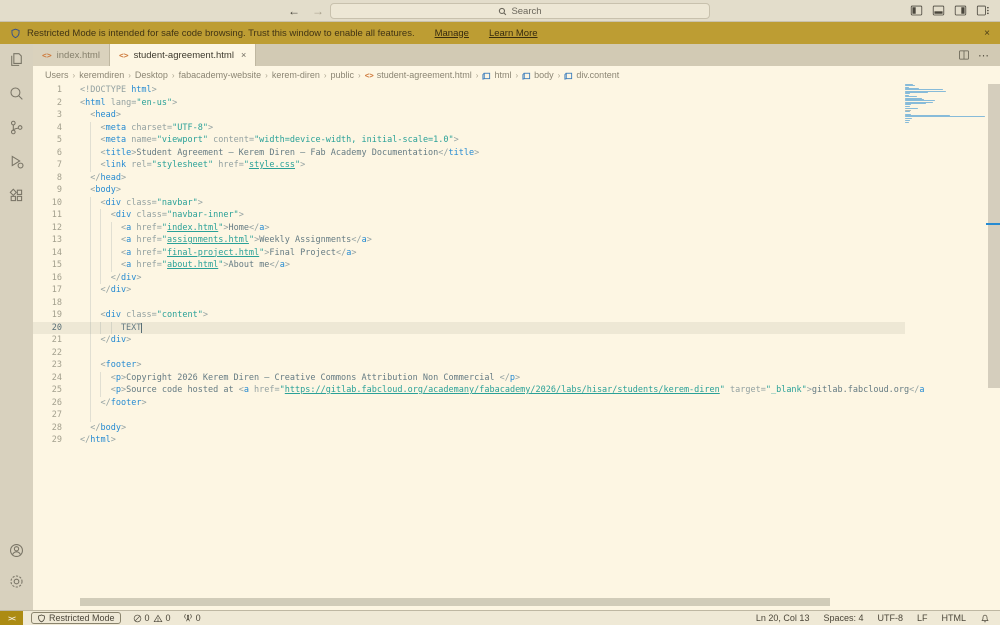 The image size is (1000, 625). Describe the element at coordinates (469, 328) in the screenshot. I see `code-line-20: 20 TEXT` at that location.